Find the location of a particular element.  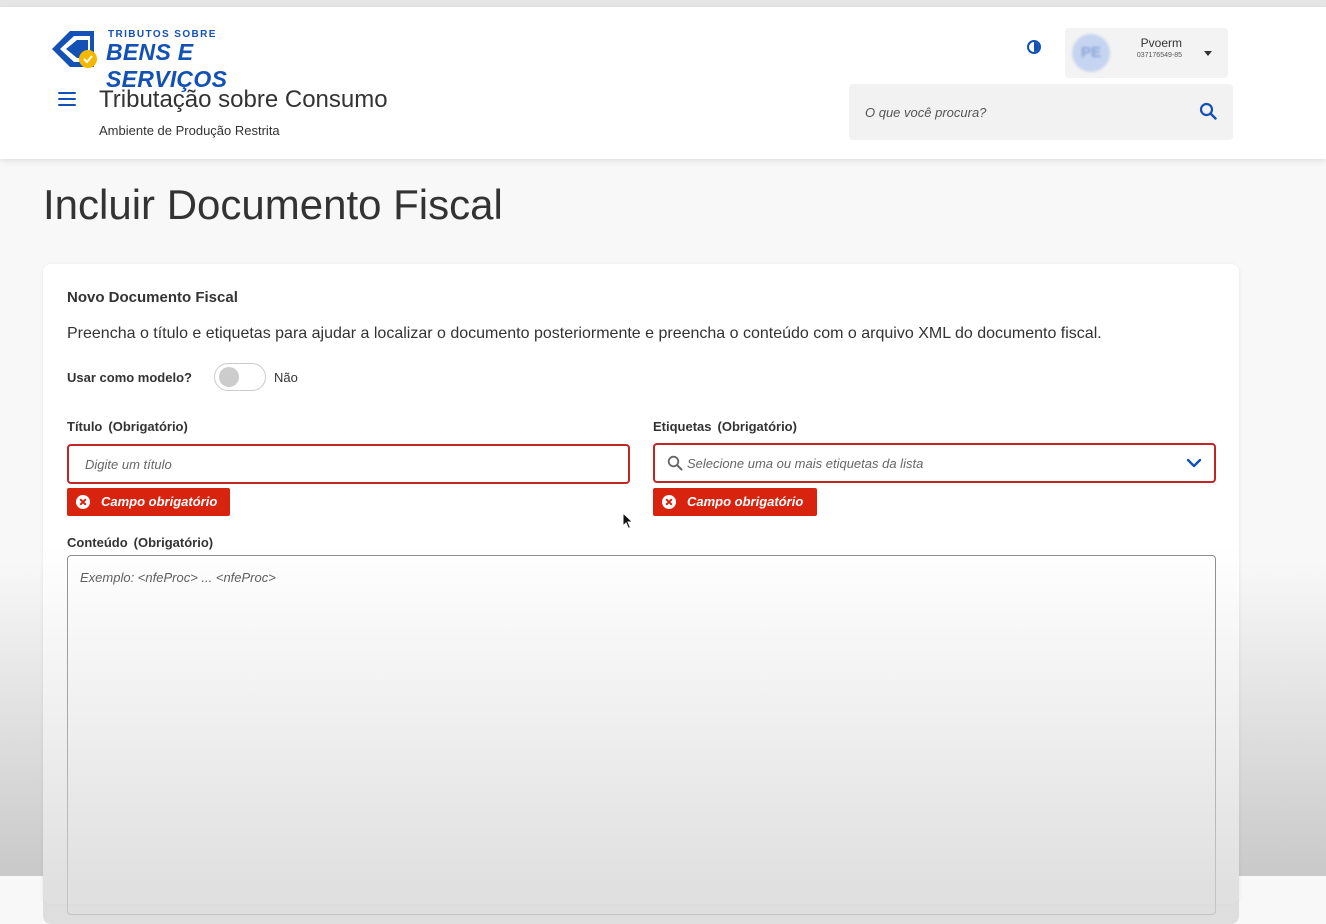

mouse-cursor-icon is located at coordinates (628, 521).